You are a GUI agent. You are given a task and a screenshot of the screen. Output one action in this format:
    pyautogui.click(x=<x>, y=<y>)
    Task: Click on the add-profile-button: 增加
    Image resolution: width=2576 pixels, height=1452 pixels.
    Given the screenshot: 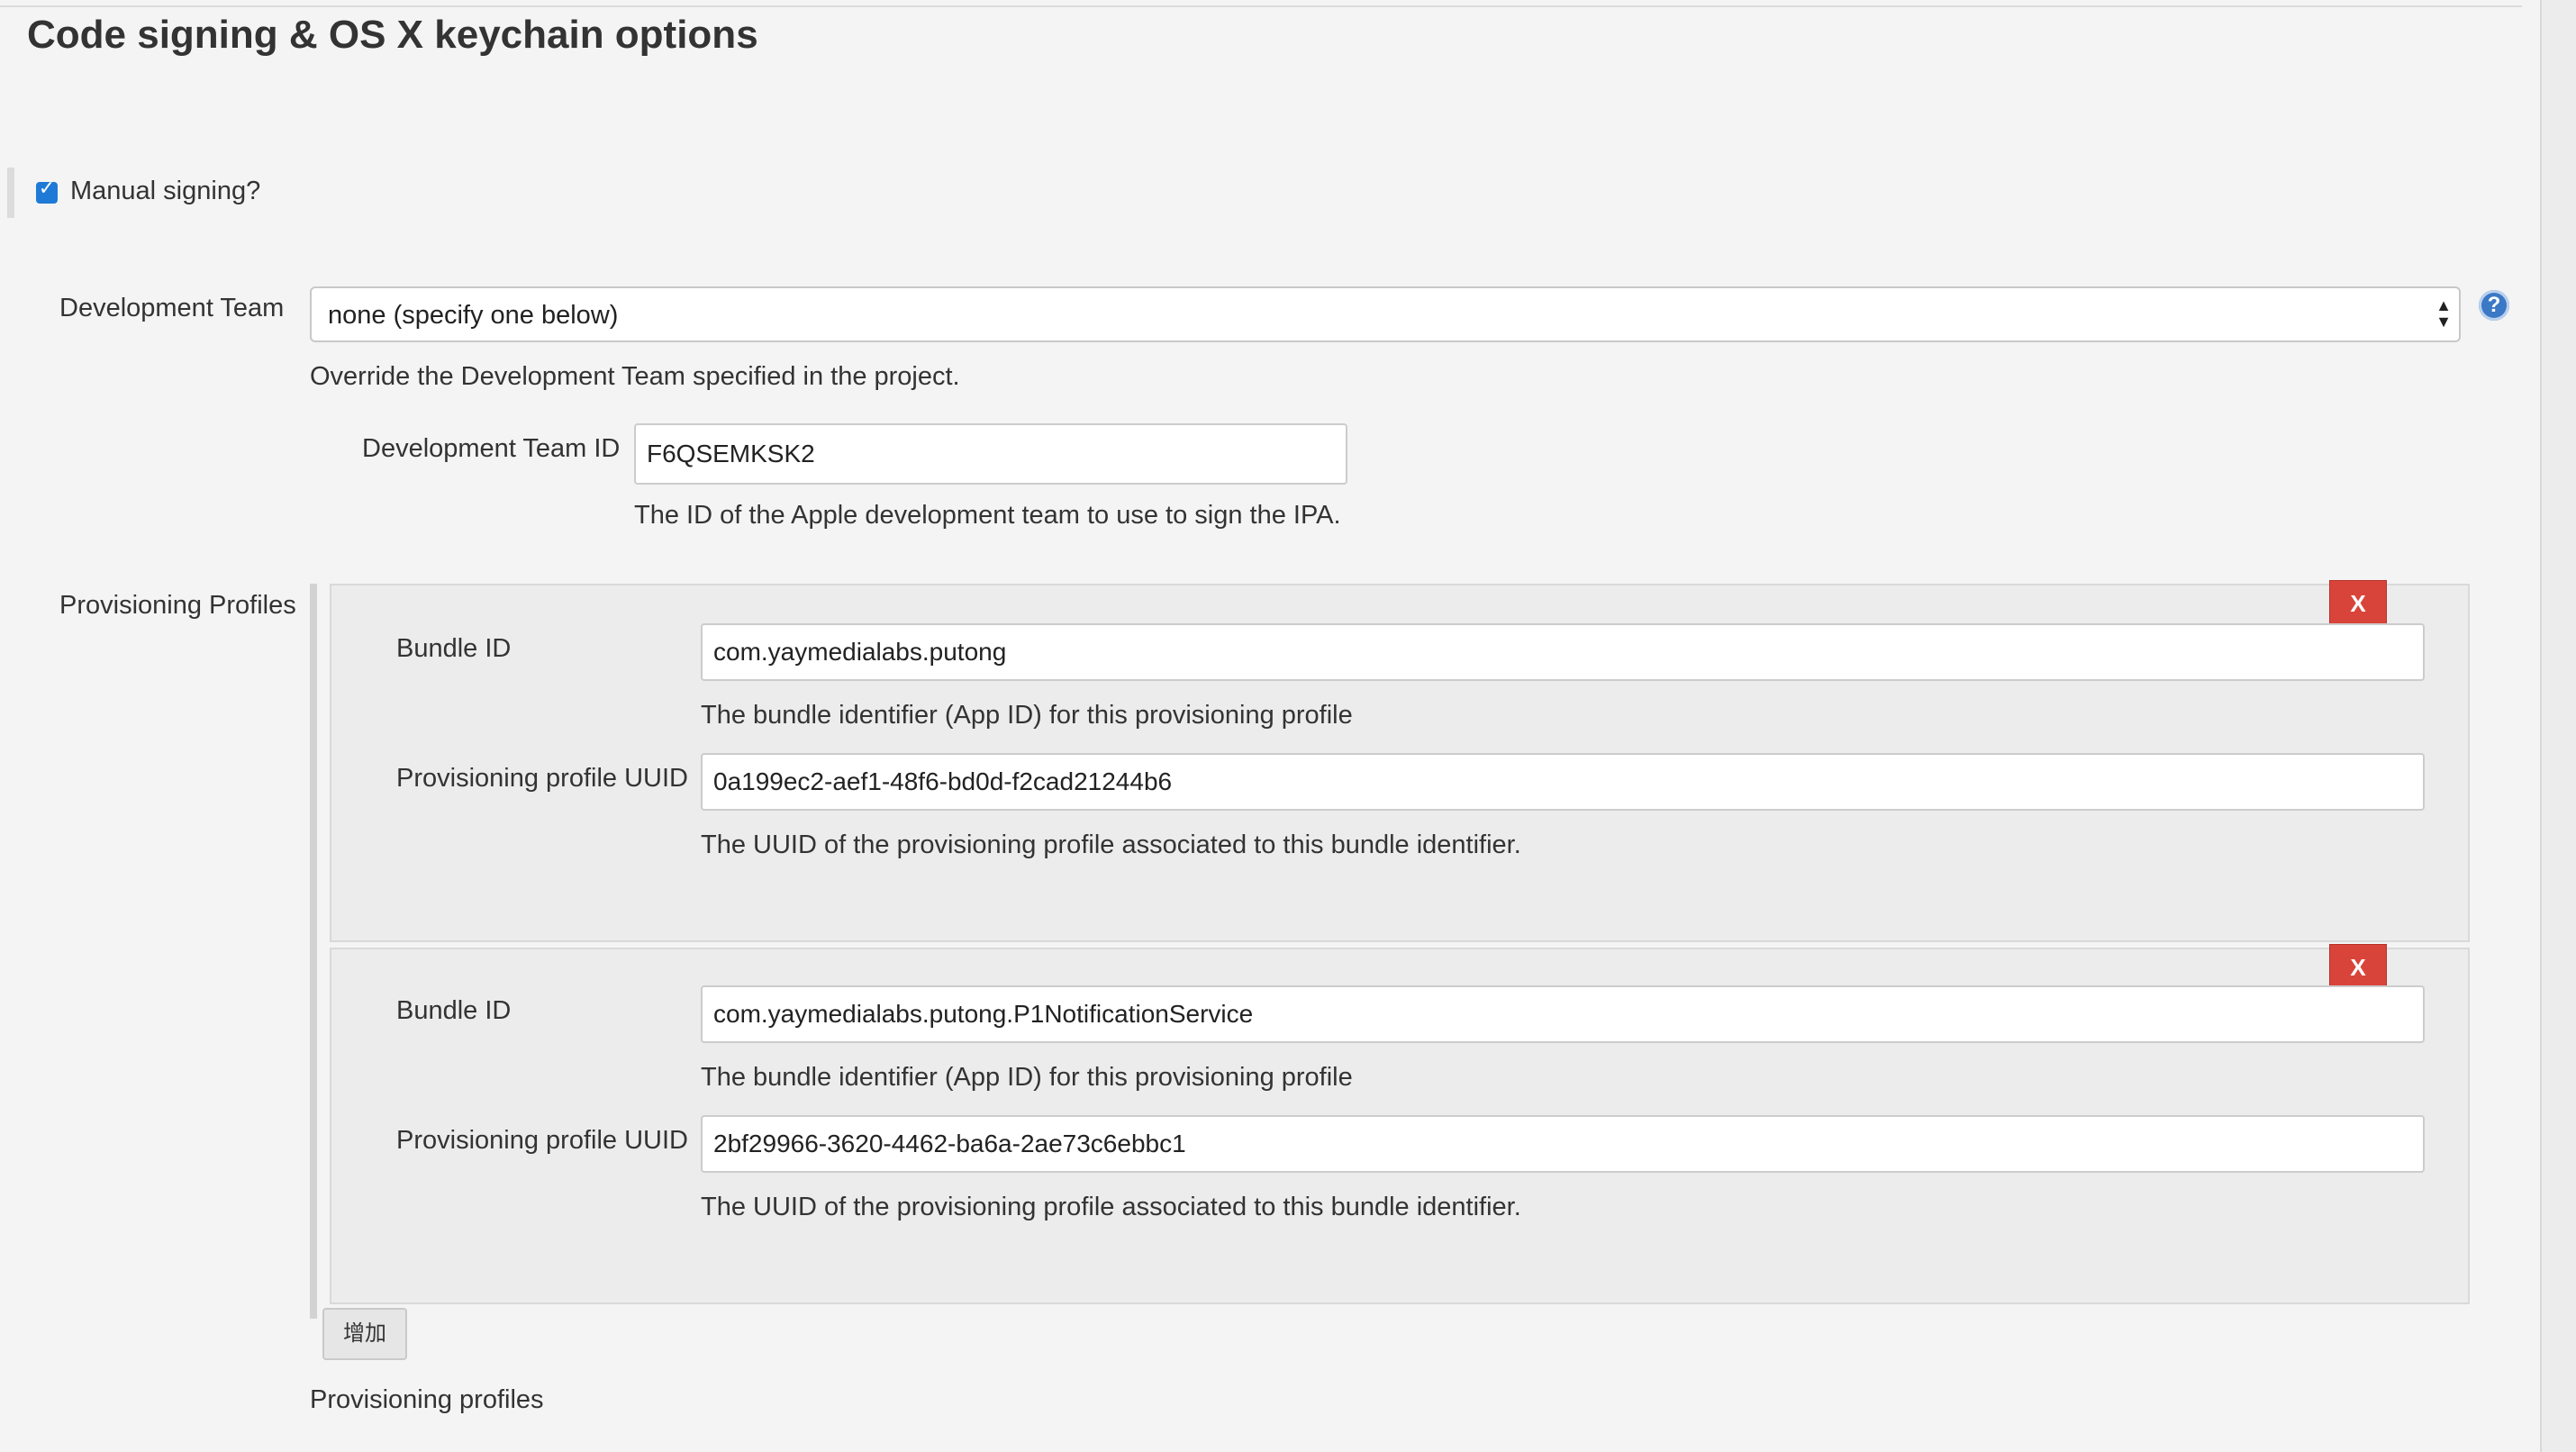 What is the action you would take?
    pyautogui.click(x=364, y=1334)
    